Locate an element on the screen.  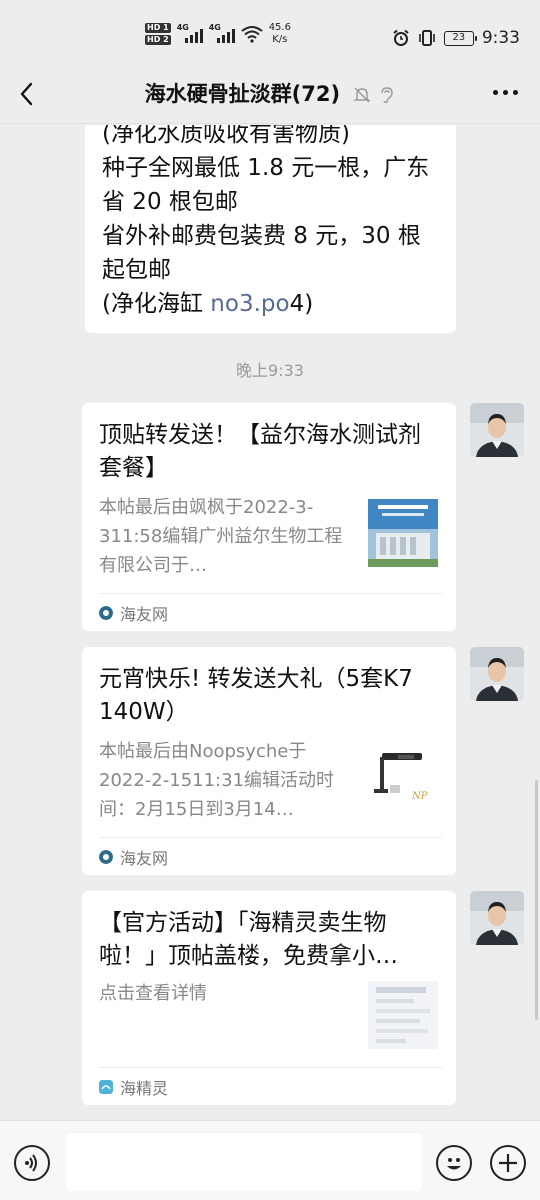
speed-unit: K/s is located at coordinates (280, 39).